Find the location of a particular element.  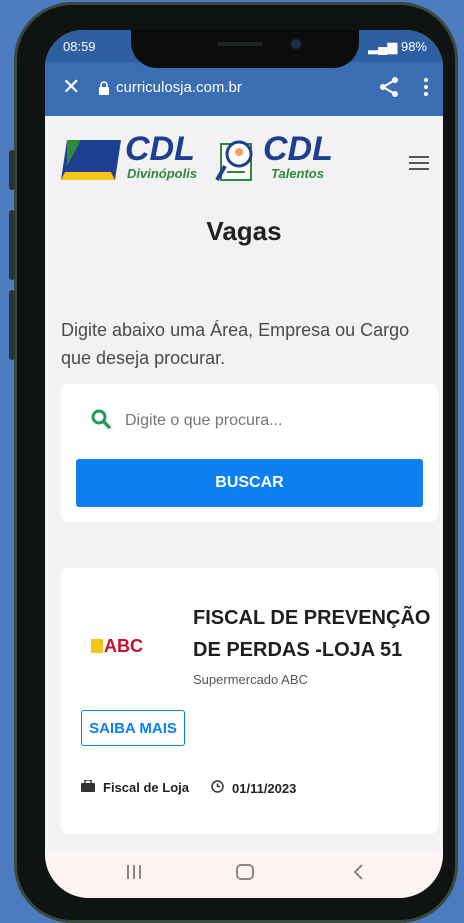

search-button: BUSCAR is located at coordinates (249, 483).